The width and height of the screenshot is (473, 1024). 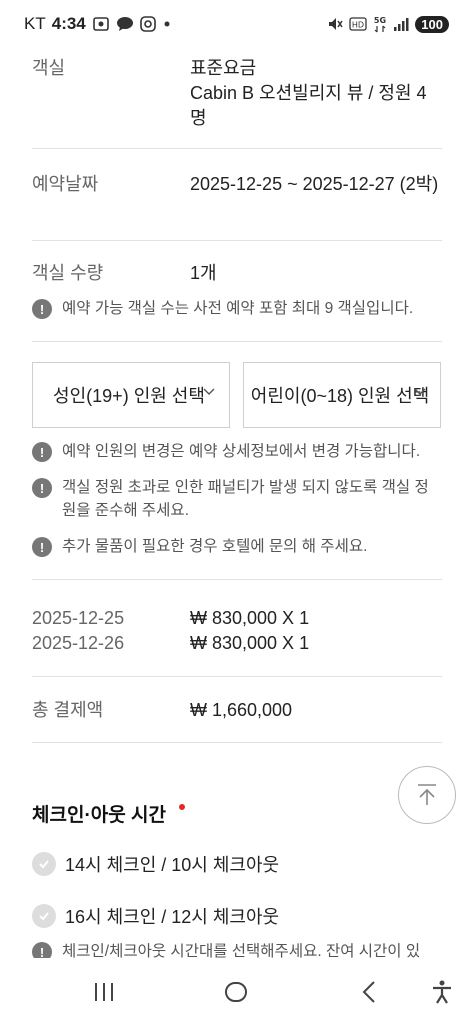 I want to click on child-count-select: 어린이(0~18) 인원 선택, so click(x=342, y=395).